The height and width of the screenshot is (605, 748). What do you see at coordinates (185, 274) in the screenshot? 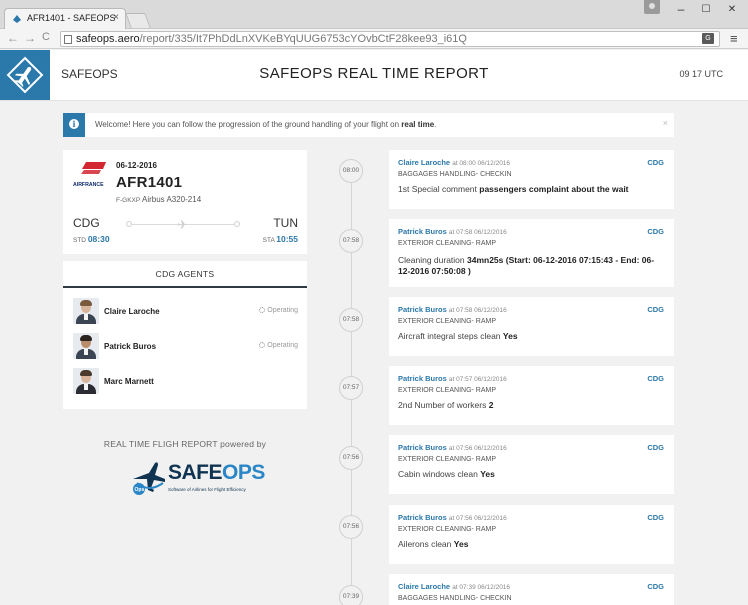
I see `agents-header: CDG AGENTS` at bounding box center [185, 274].